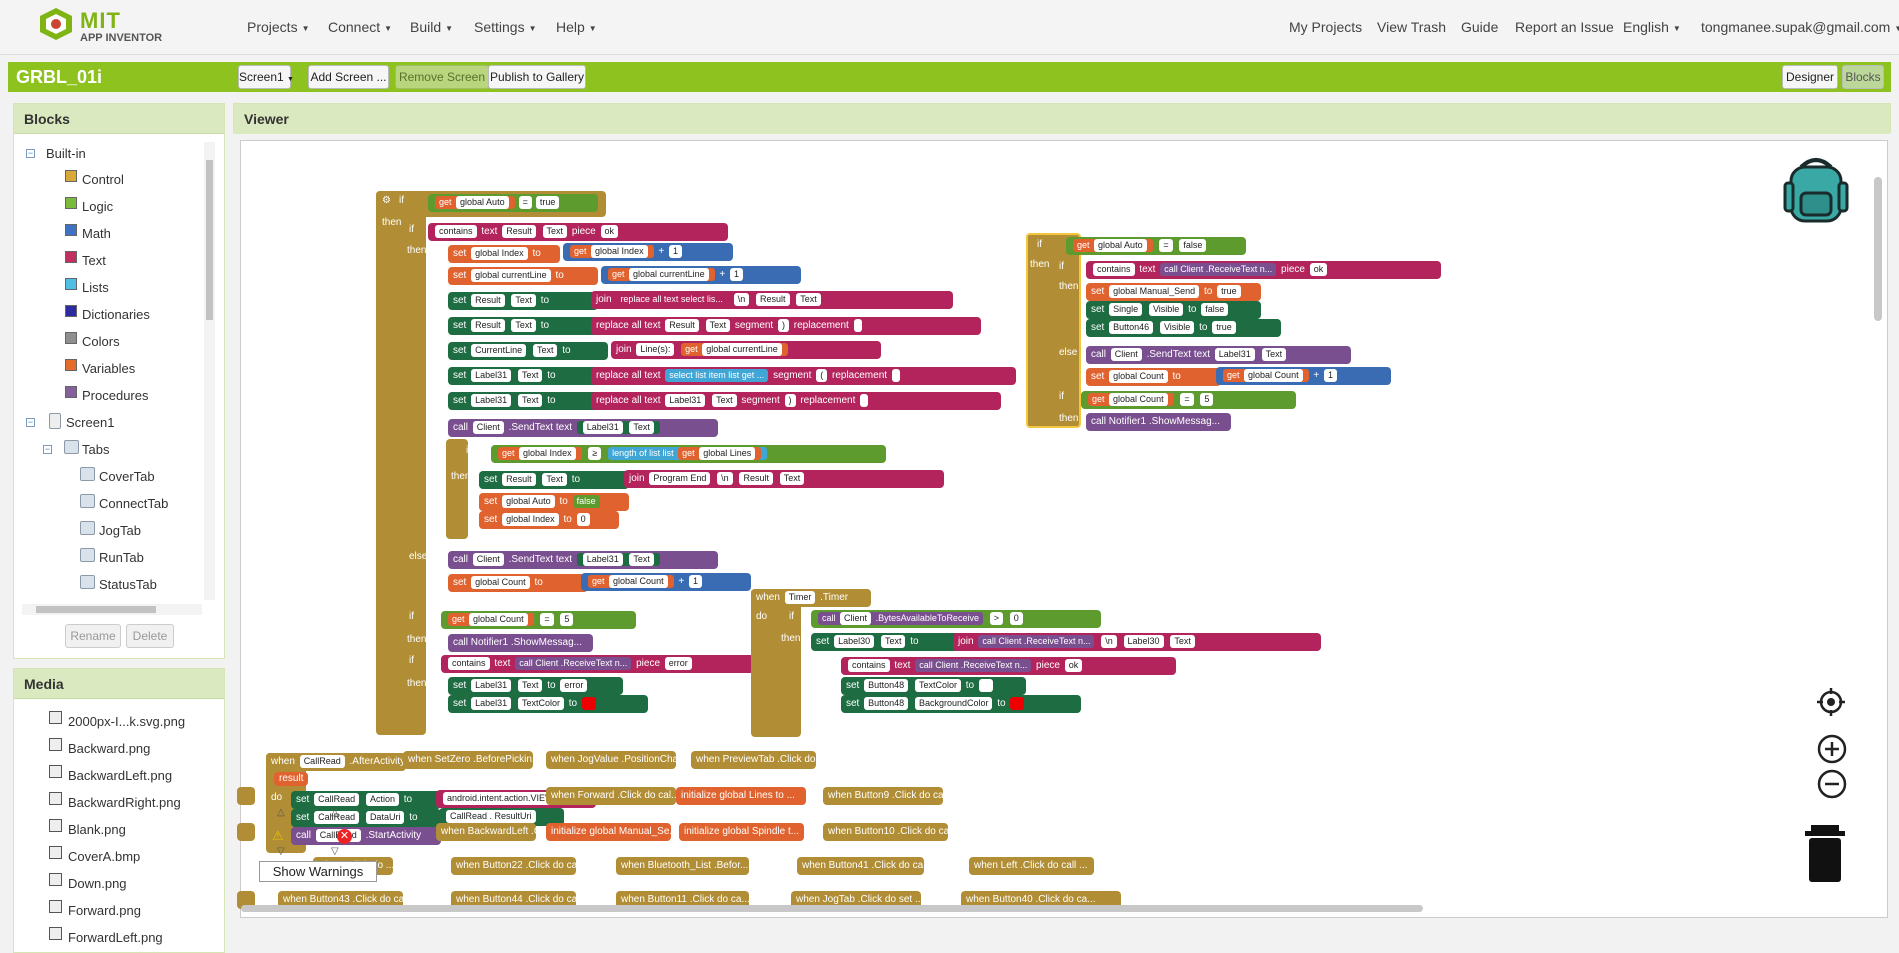 Image resolution: width=1899 pixels, height=953 pixels. I want to click on property-dropdown: TextColor, so click(937, 685).